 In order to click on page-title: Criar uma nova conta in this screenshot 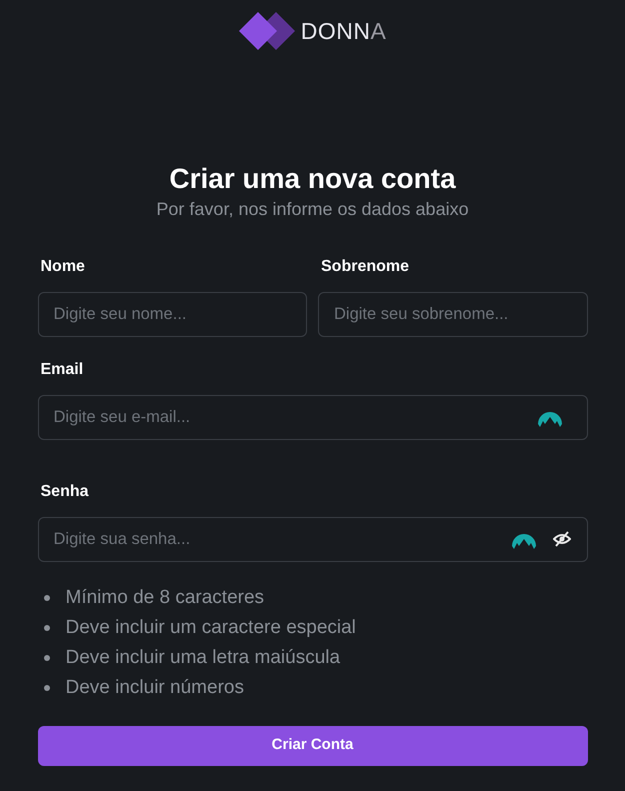, I will do `click(312, 179)`.